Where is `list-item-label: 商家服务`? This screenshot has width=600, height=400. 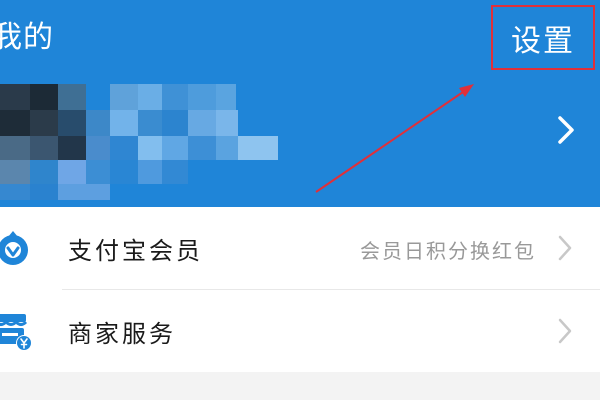
list-item-label: 商家服务 is located at coordinates (122, 334).